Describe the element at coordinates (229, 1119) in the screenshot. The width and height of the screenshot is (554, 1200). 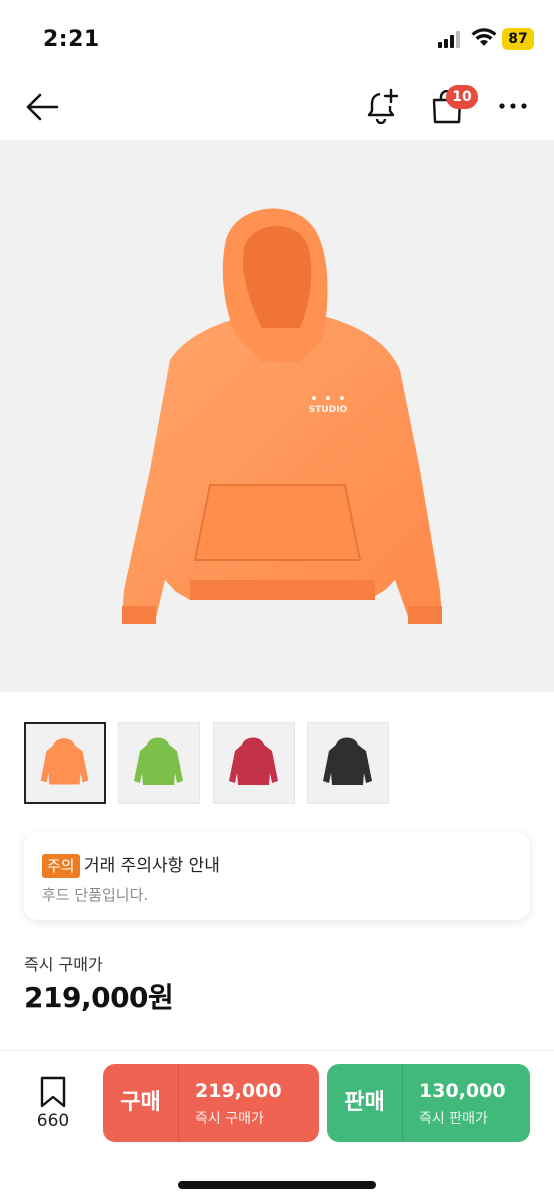
I see `buy-button-subtext: 즉시 구매가` at that location.